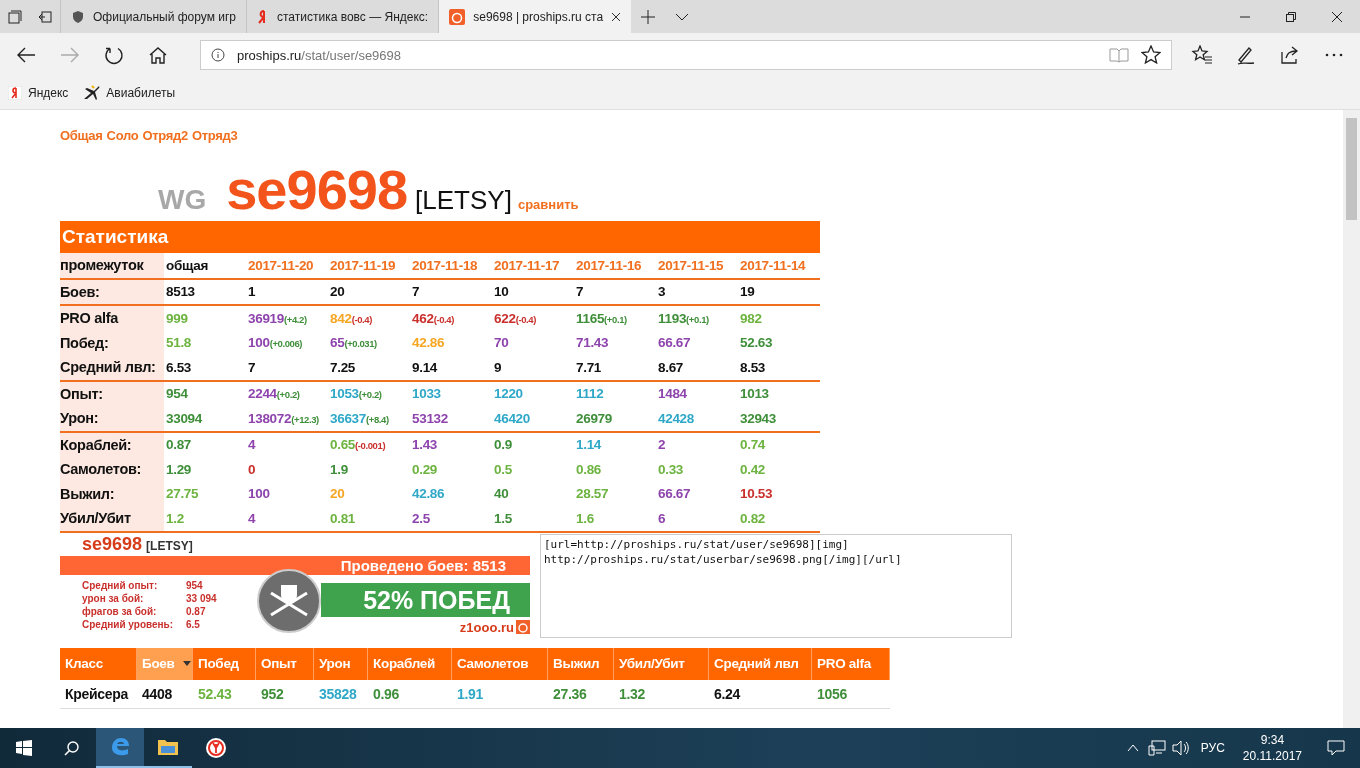 This screenshot has height=768, width=1360. I want to click on column-header: Опыт, so click(285, 663).